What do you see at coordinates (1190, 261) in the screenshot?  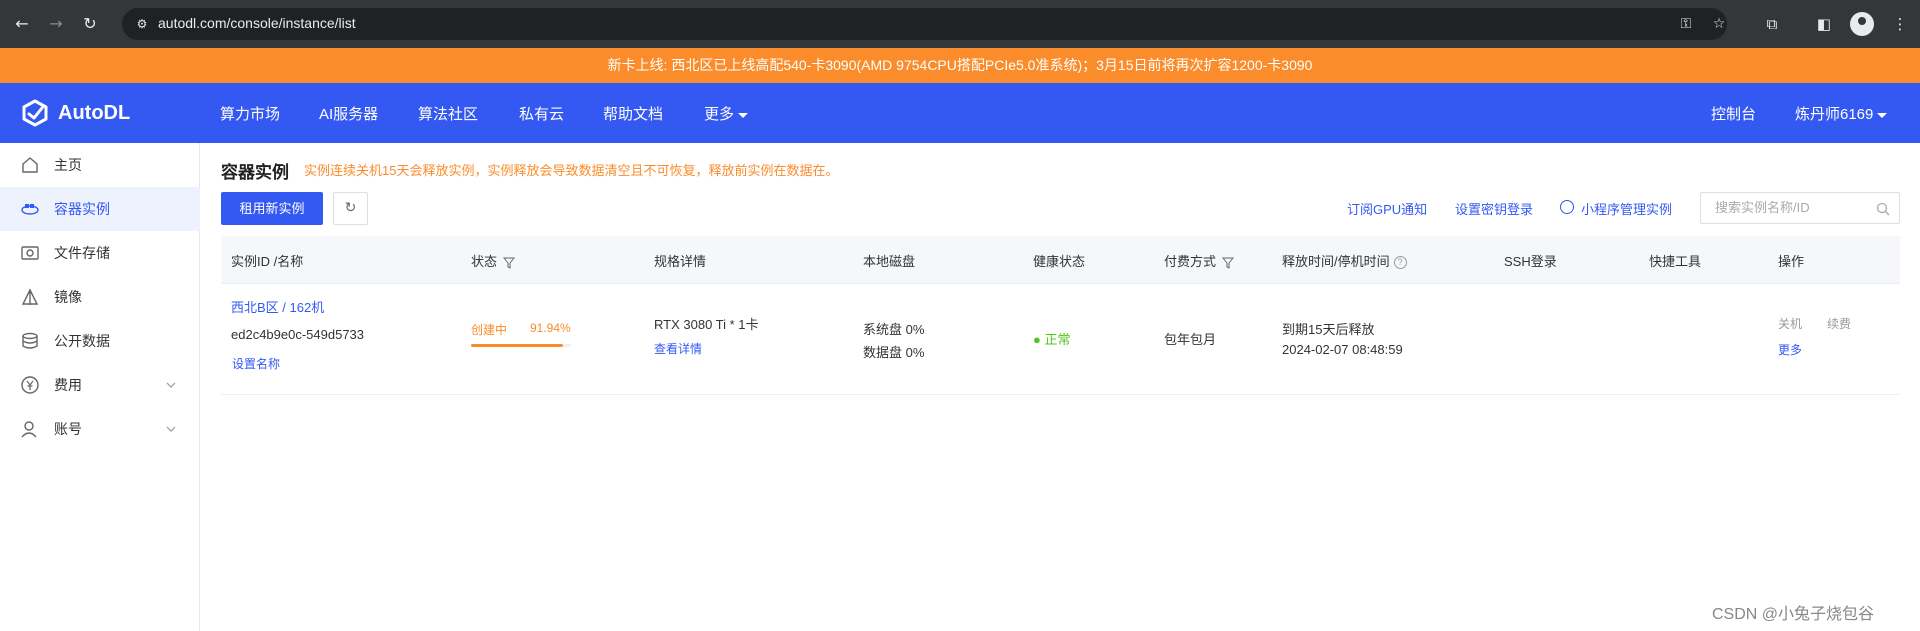 I see `col-billing-label: 付费方式` at bounding box center [1190, 261].